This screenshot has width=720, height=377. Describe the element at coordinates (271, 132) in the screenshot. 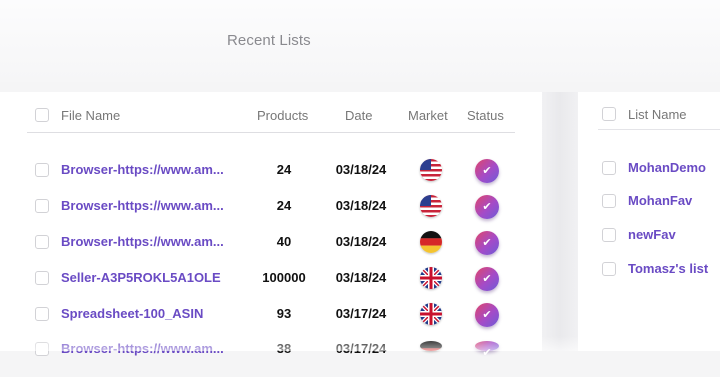

I see `header-divider` at that location.